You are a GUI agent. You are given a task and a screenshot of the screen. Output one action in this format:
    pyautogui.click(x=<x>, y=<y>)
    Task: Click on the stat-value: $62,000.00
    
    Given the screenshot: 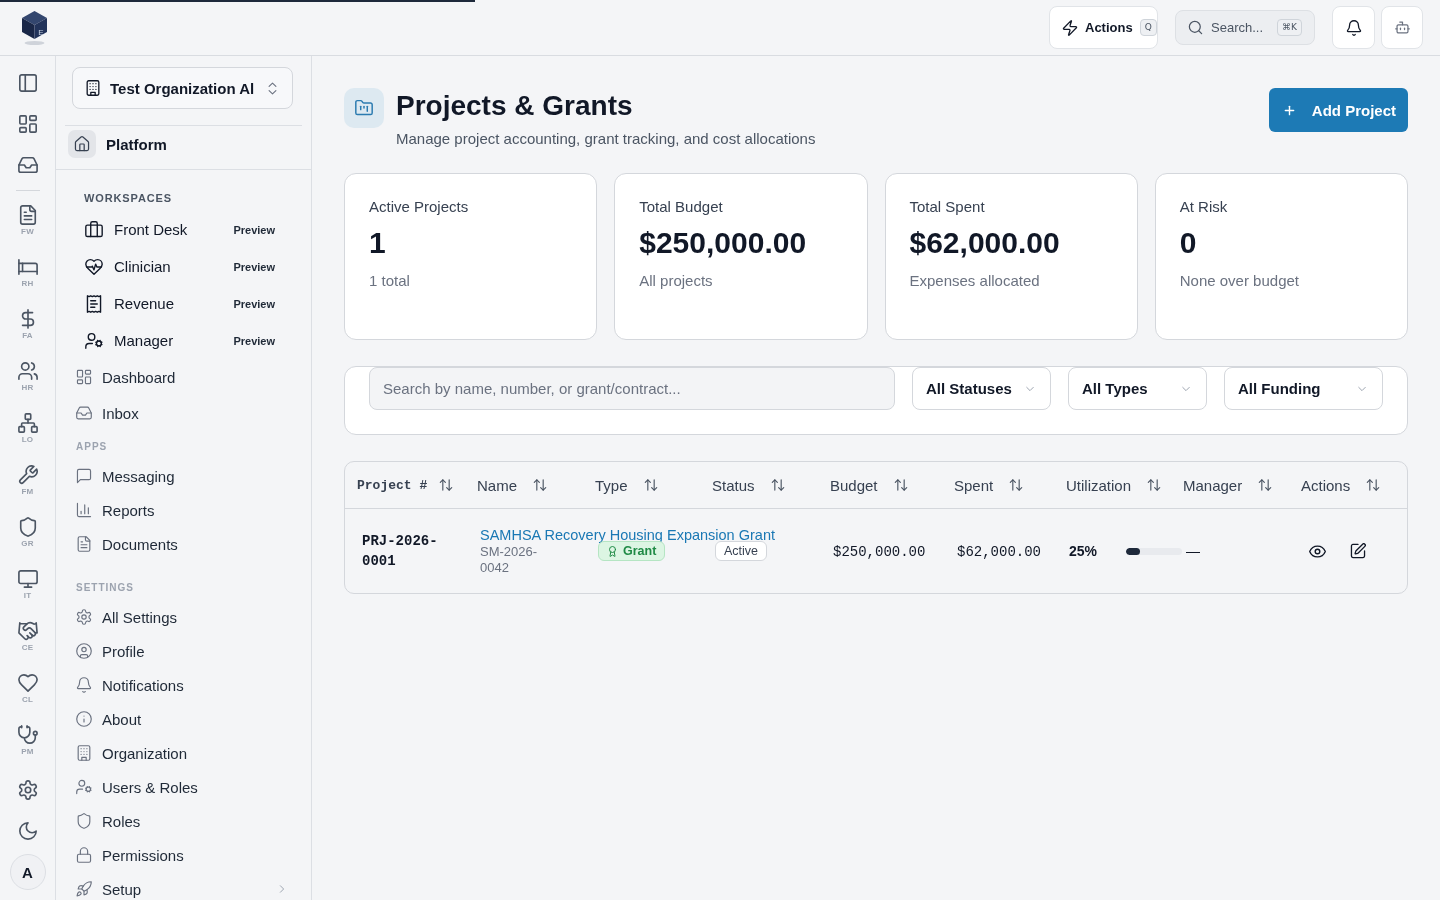 What is the action you would take?
    pyautogui.click(x=985, y=243)
    